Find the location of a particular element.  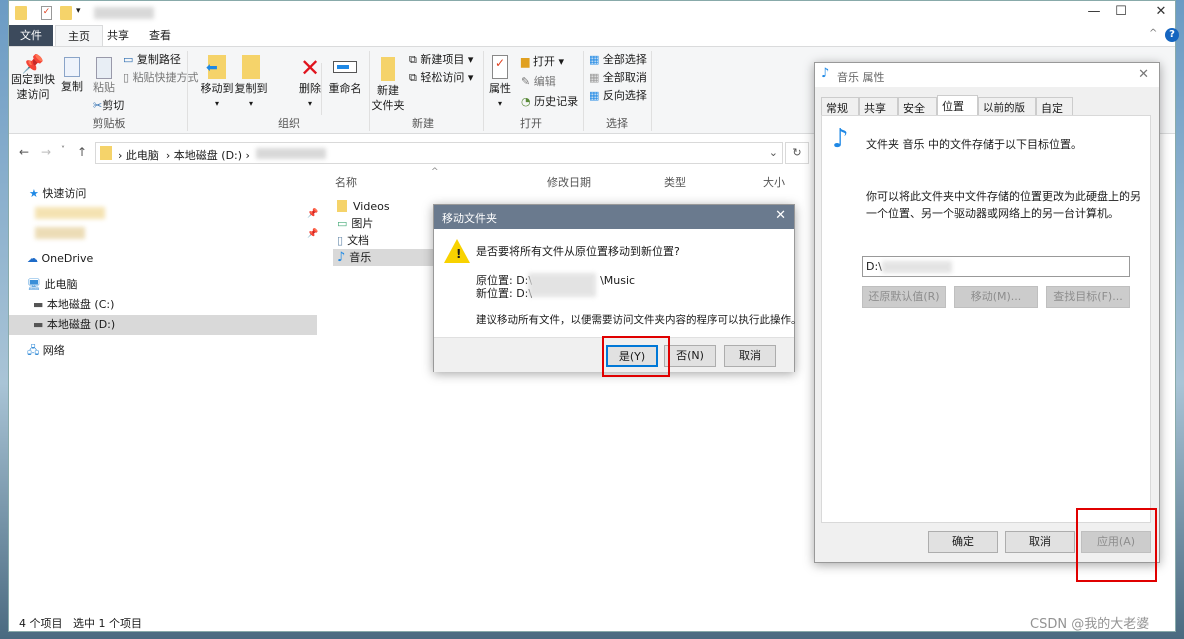

edit-label: 编辑 is located at coordinates (544, 81).